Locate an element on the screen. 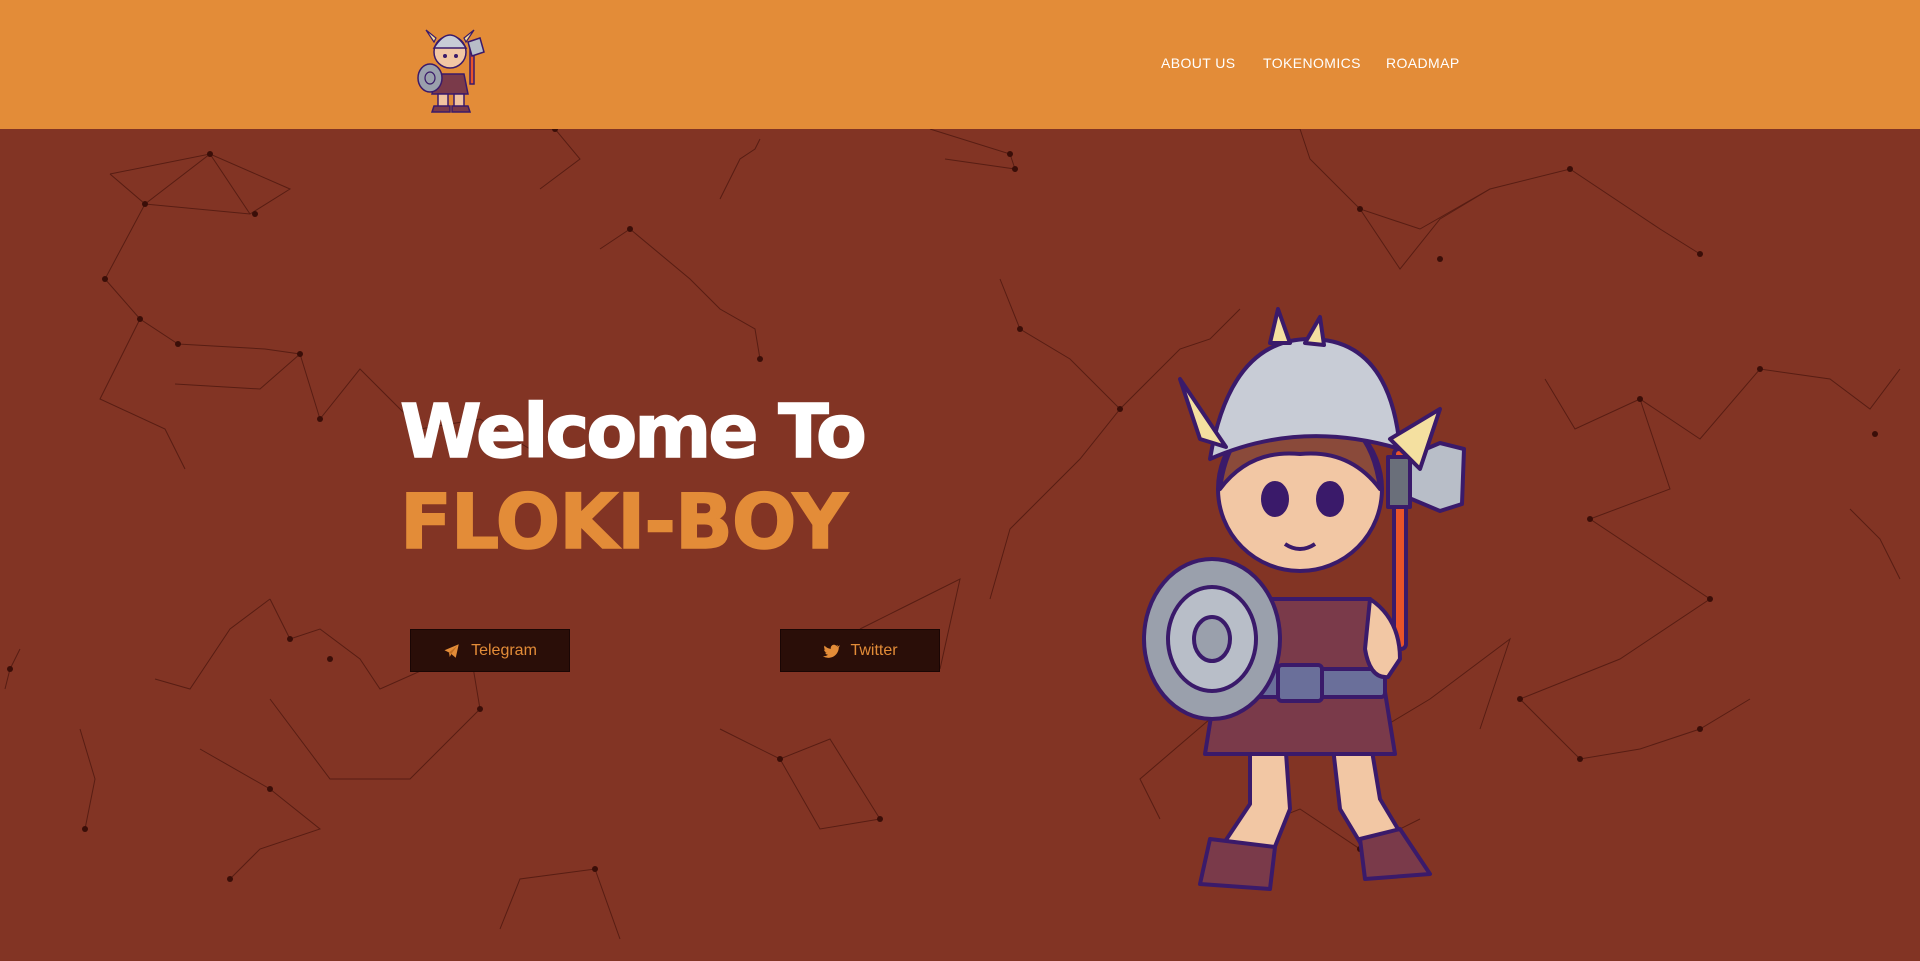 The image size is (1920, 961). viking-boy-mascot-icon is located at coordinates (1304, 599).